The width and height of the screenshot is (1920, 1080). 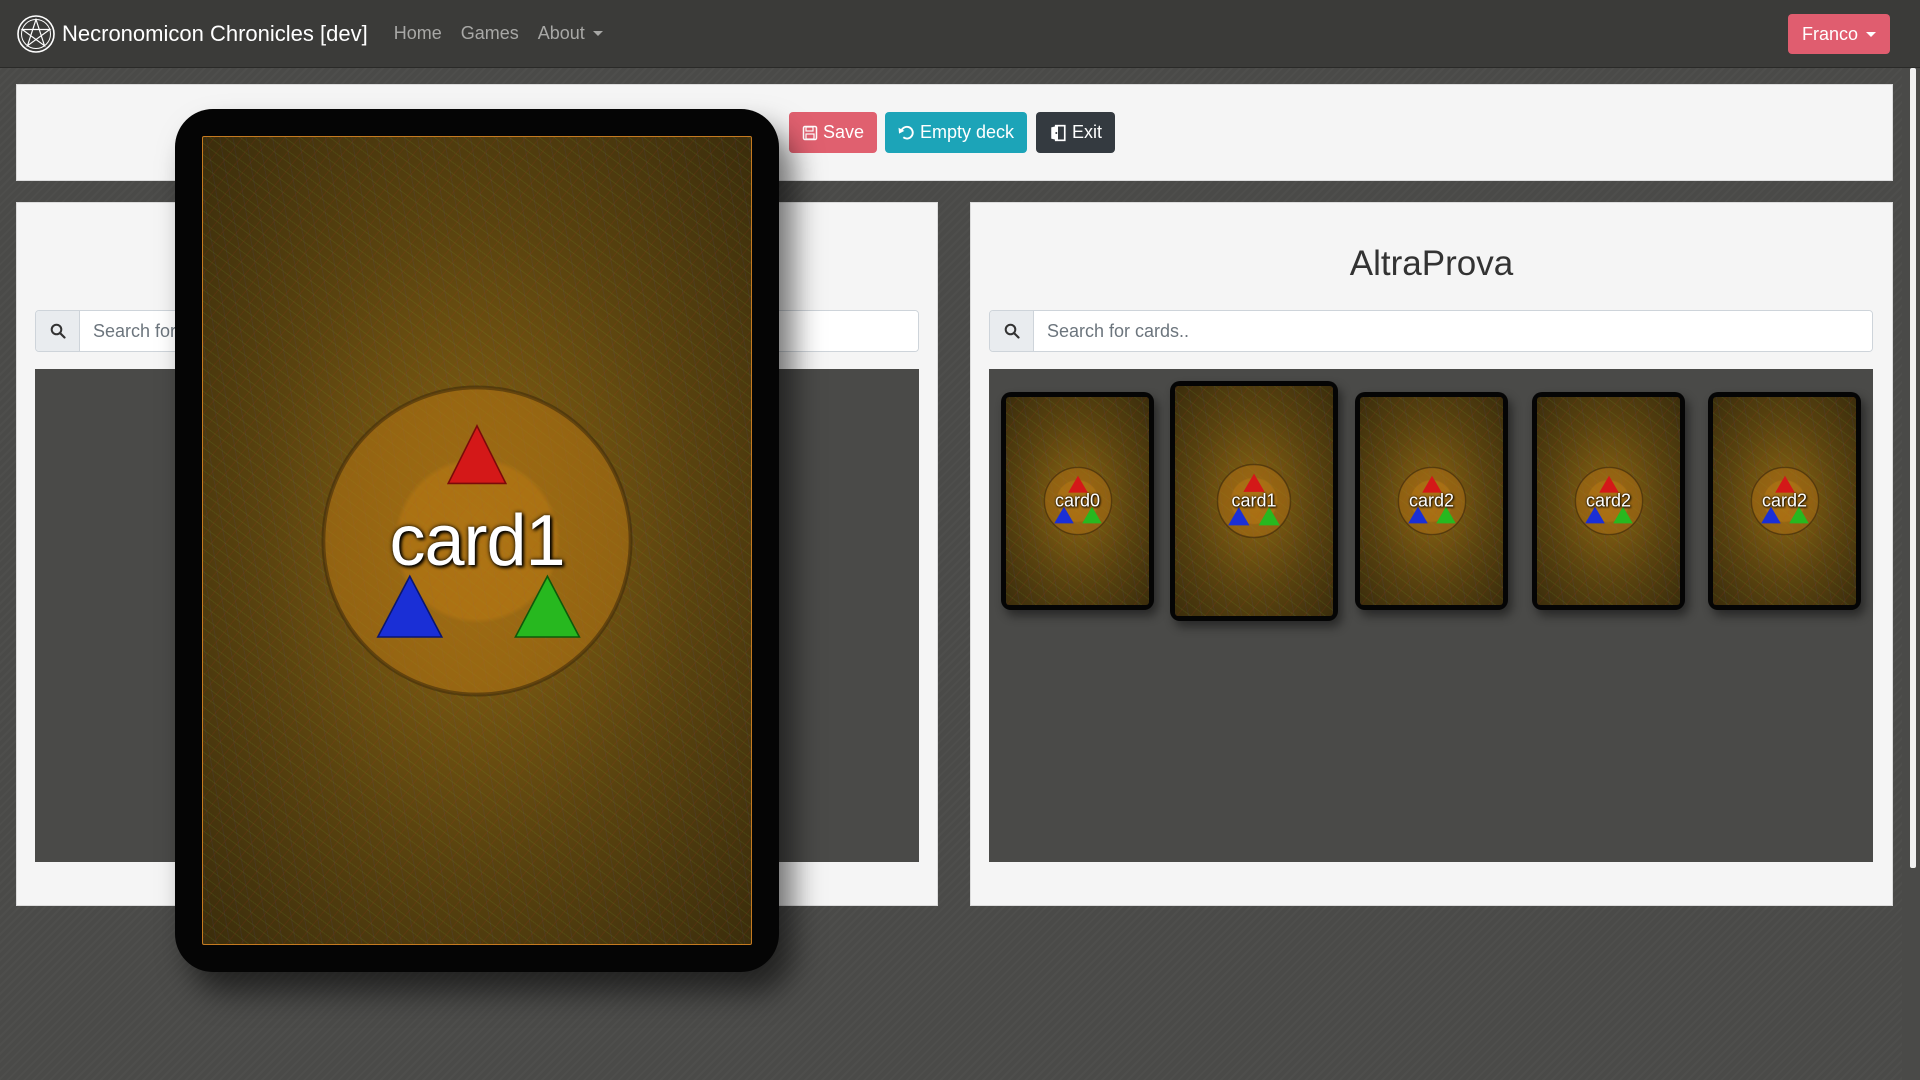 I want to click on save-button: Save, so click(x=833, y=132).